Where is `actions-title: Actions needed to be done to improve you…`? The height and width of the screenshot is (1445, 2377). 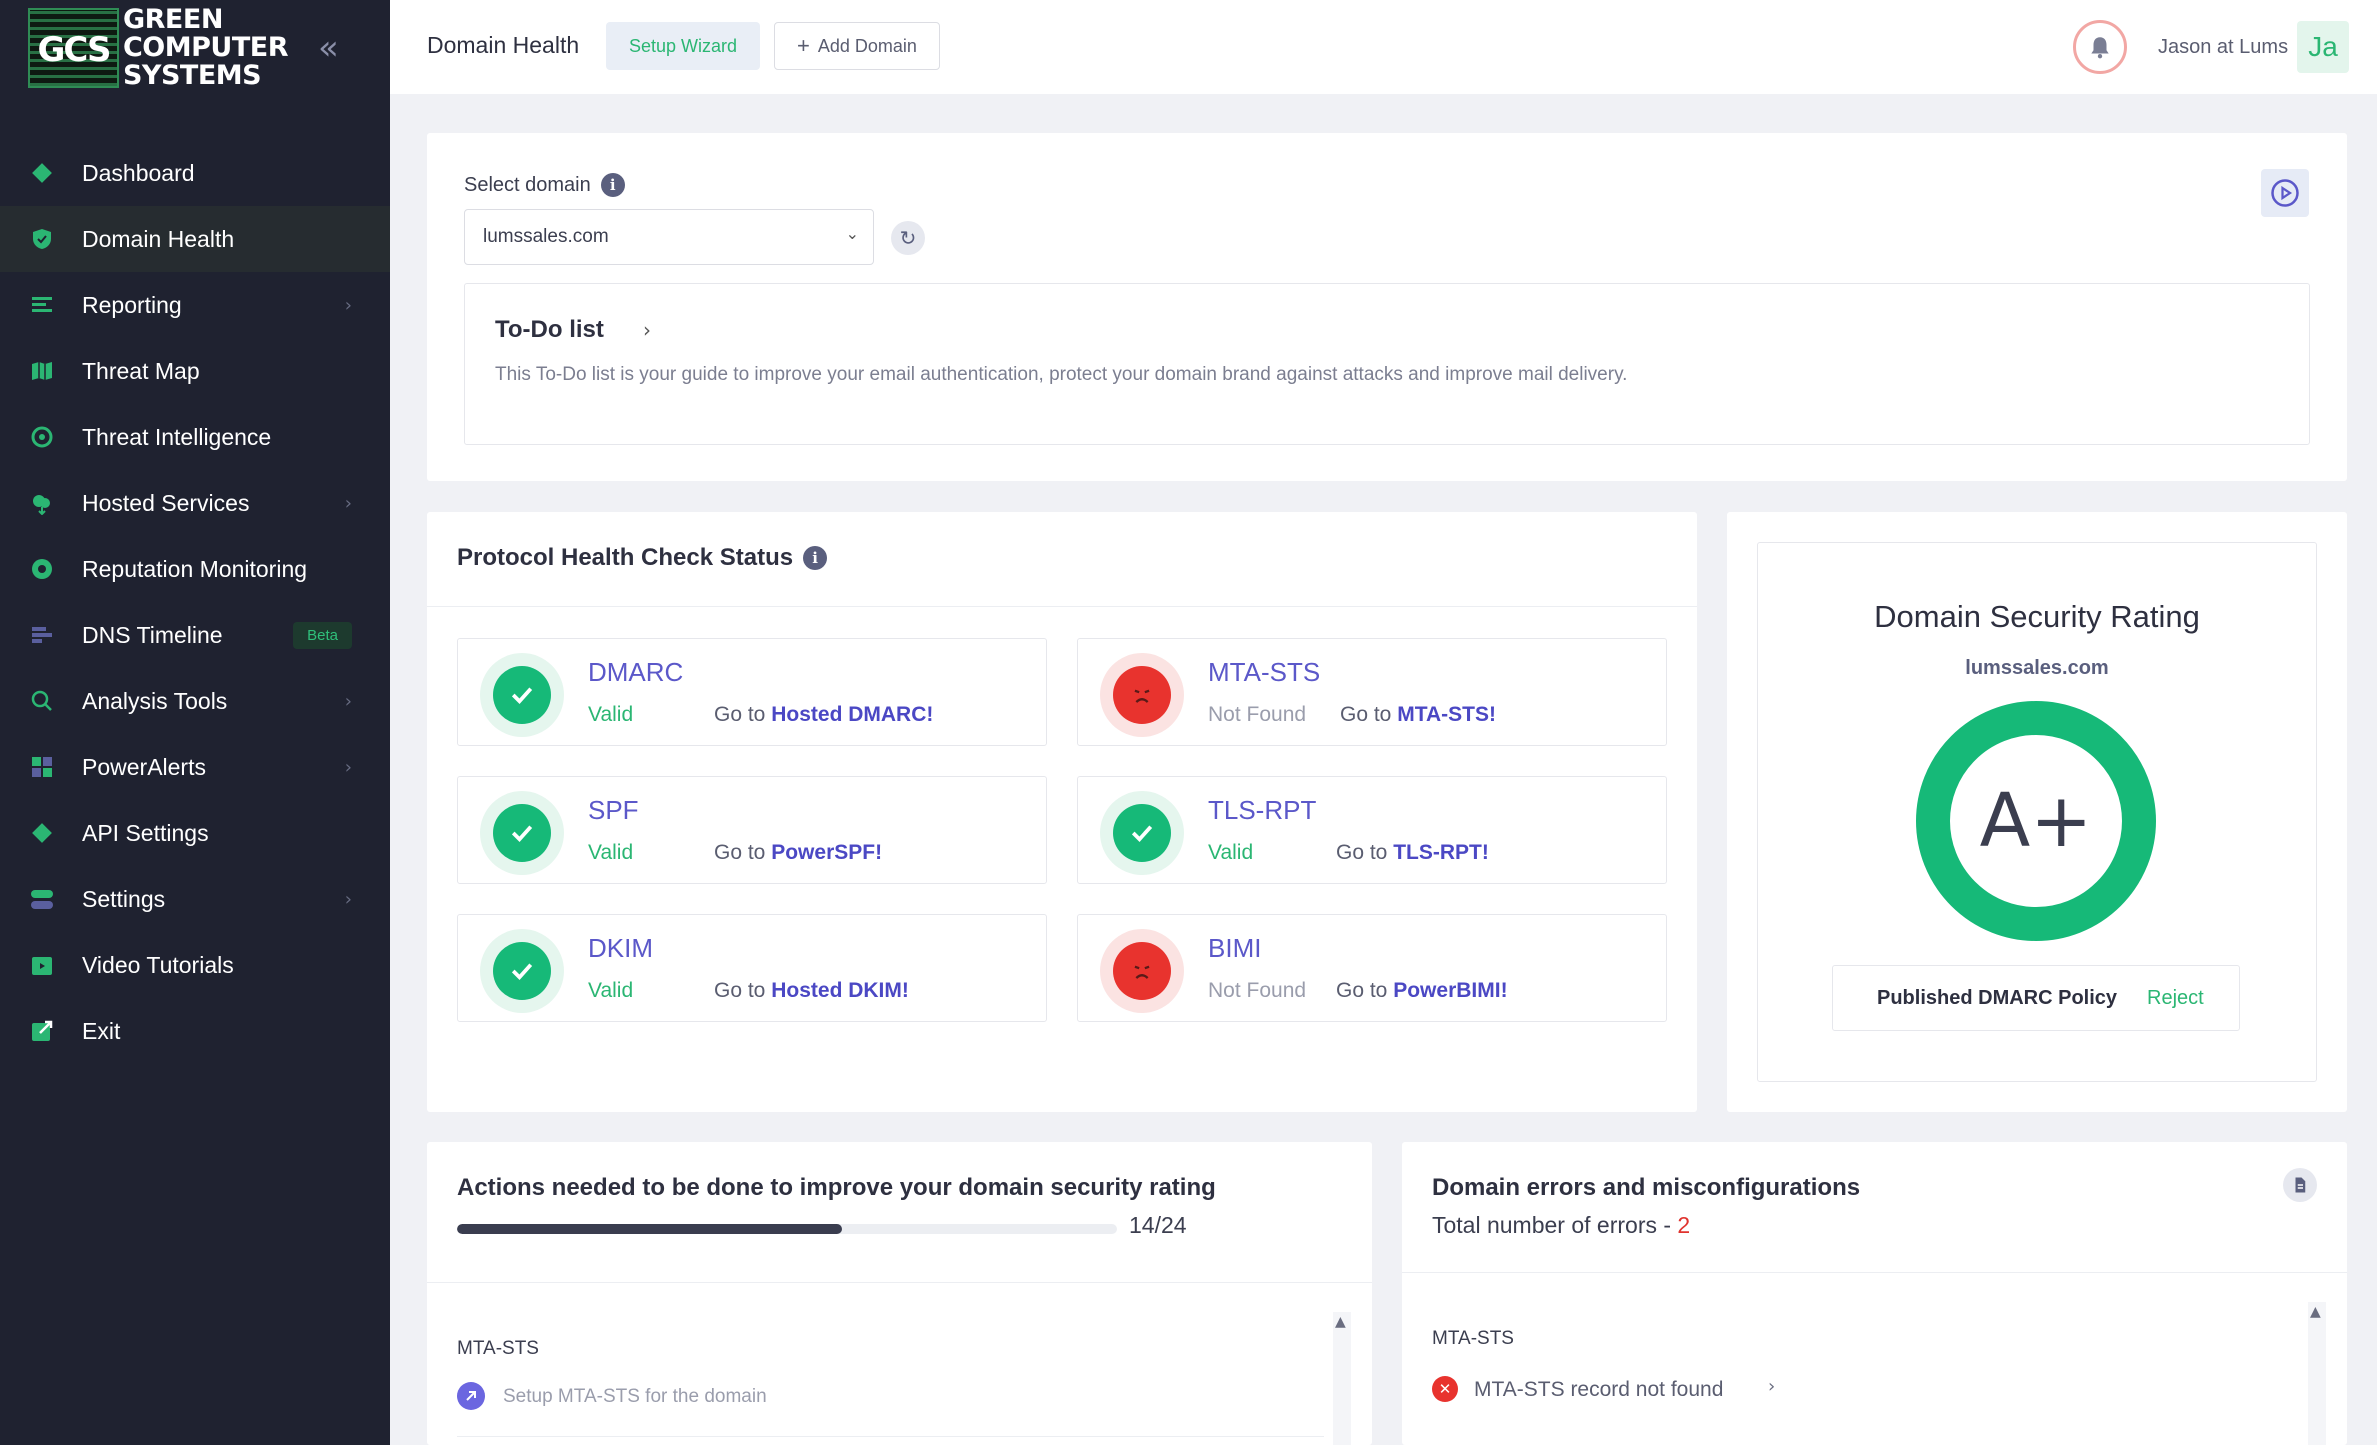
actions-title: Actions needed to be done to improve you… is located at coordinates (836, 1187).